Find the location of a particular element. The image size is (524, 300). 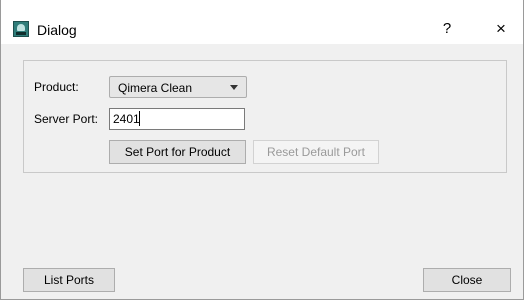

server-port-input is located at coordinates (177, 119).